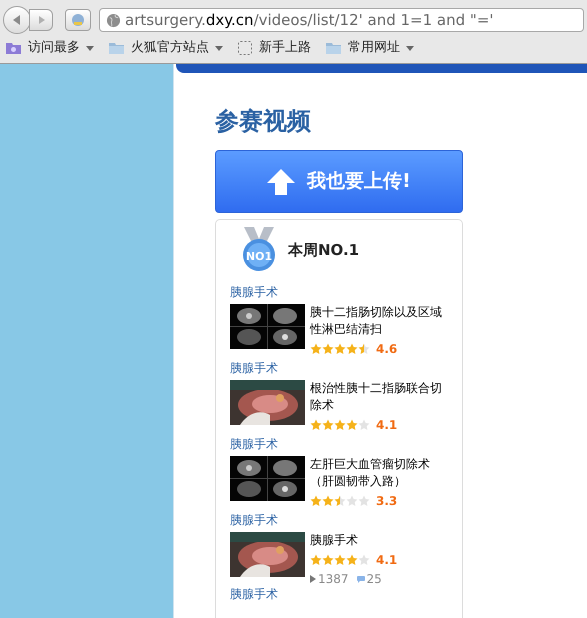 The image size is (587, 618). Describe the element at coordinates (49, 48) in the screenshot. I see `bookmark-item: 访问最多` at that location.